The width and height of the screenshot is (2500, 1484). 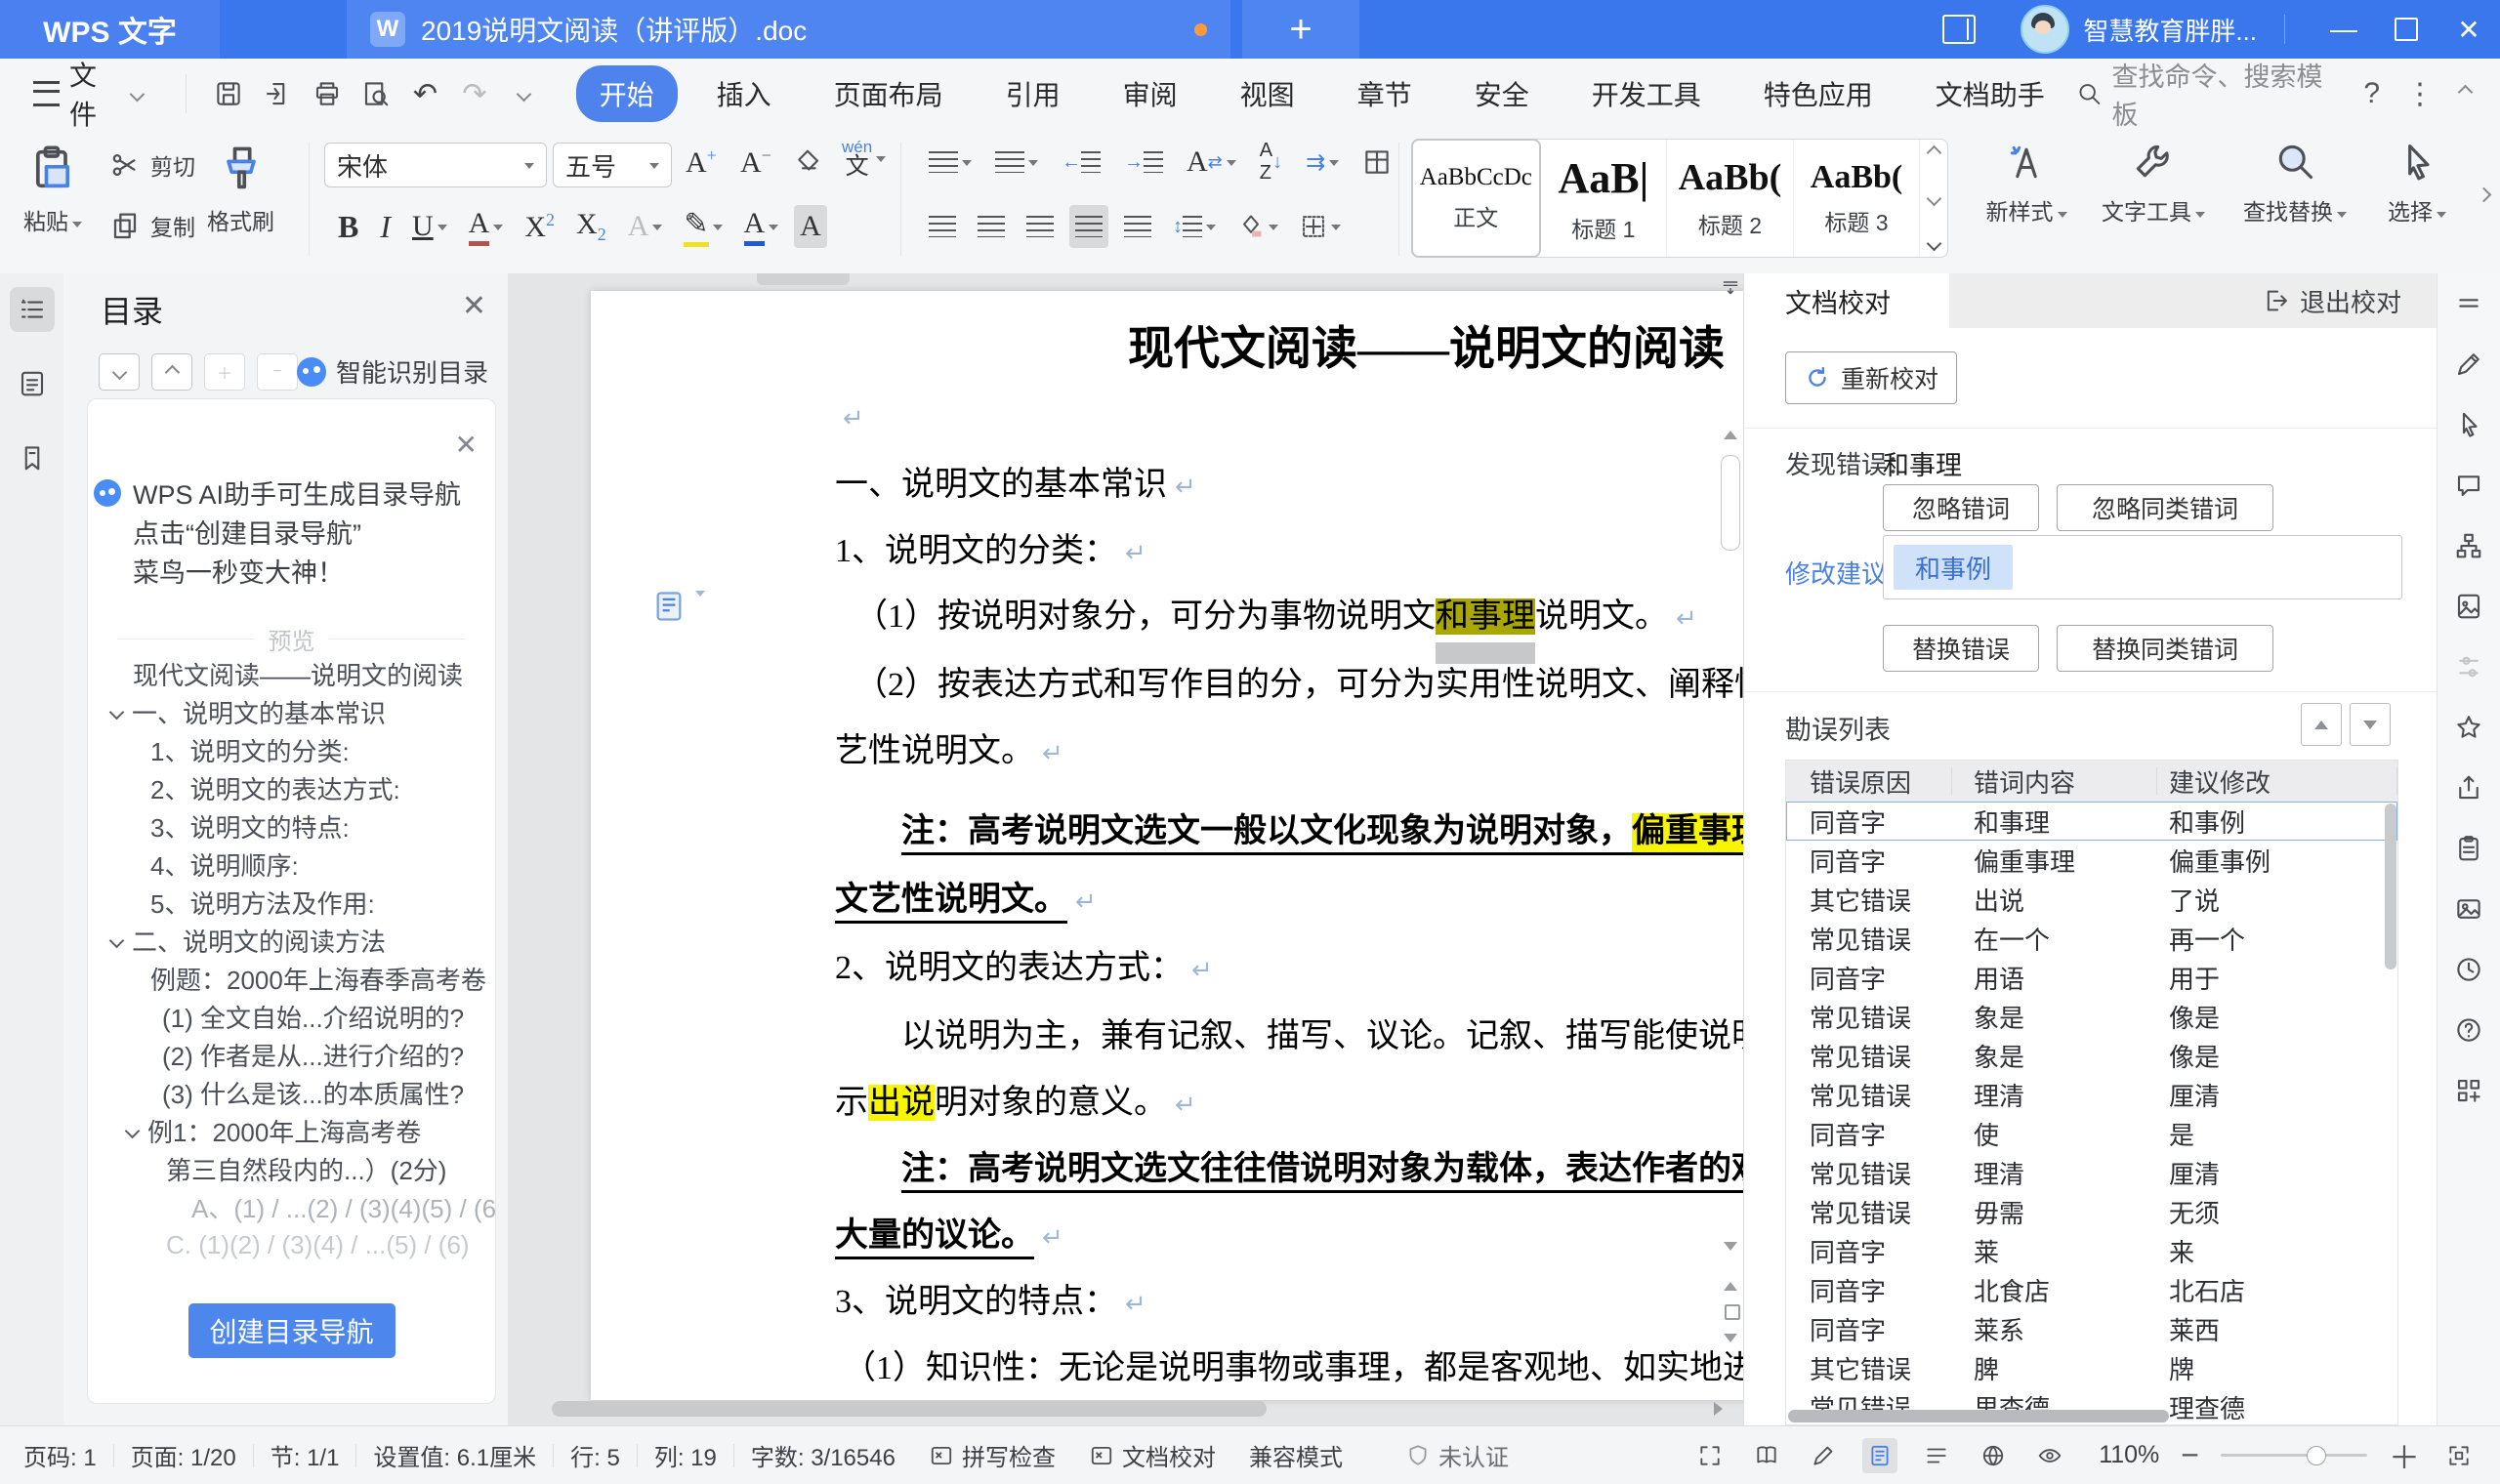 What do you see at coordinates (1322, 162) in the screenshot?
I see `show-marks-button: ⇉` at bounding box center [1322, 162].